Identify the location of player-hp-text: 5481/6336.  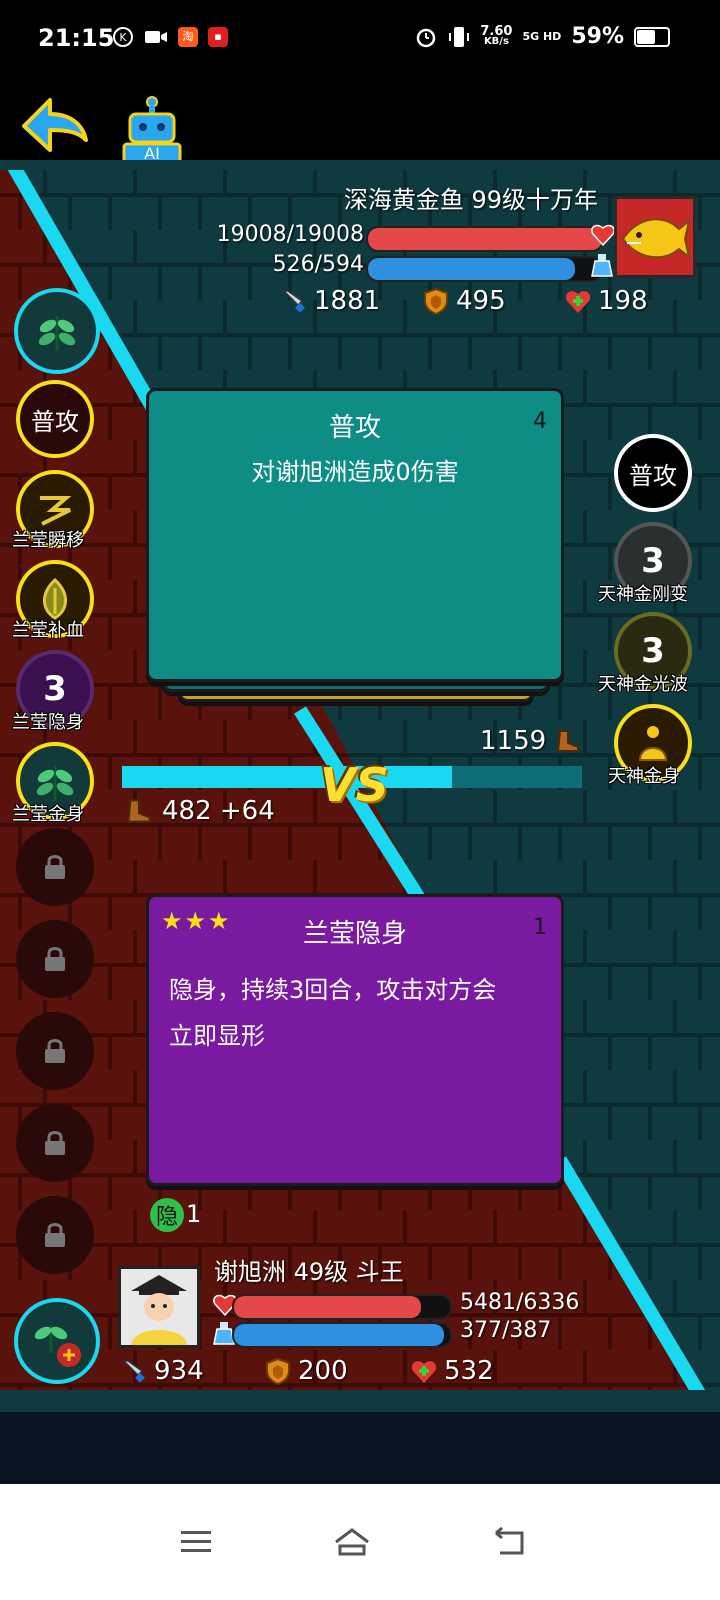
(520, 1302).